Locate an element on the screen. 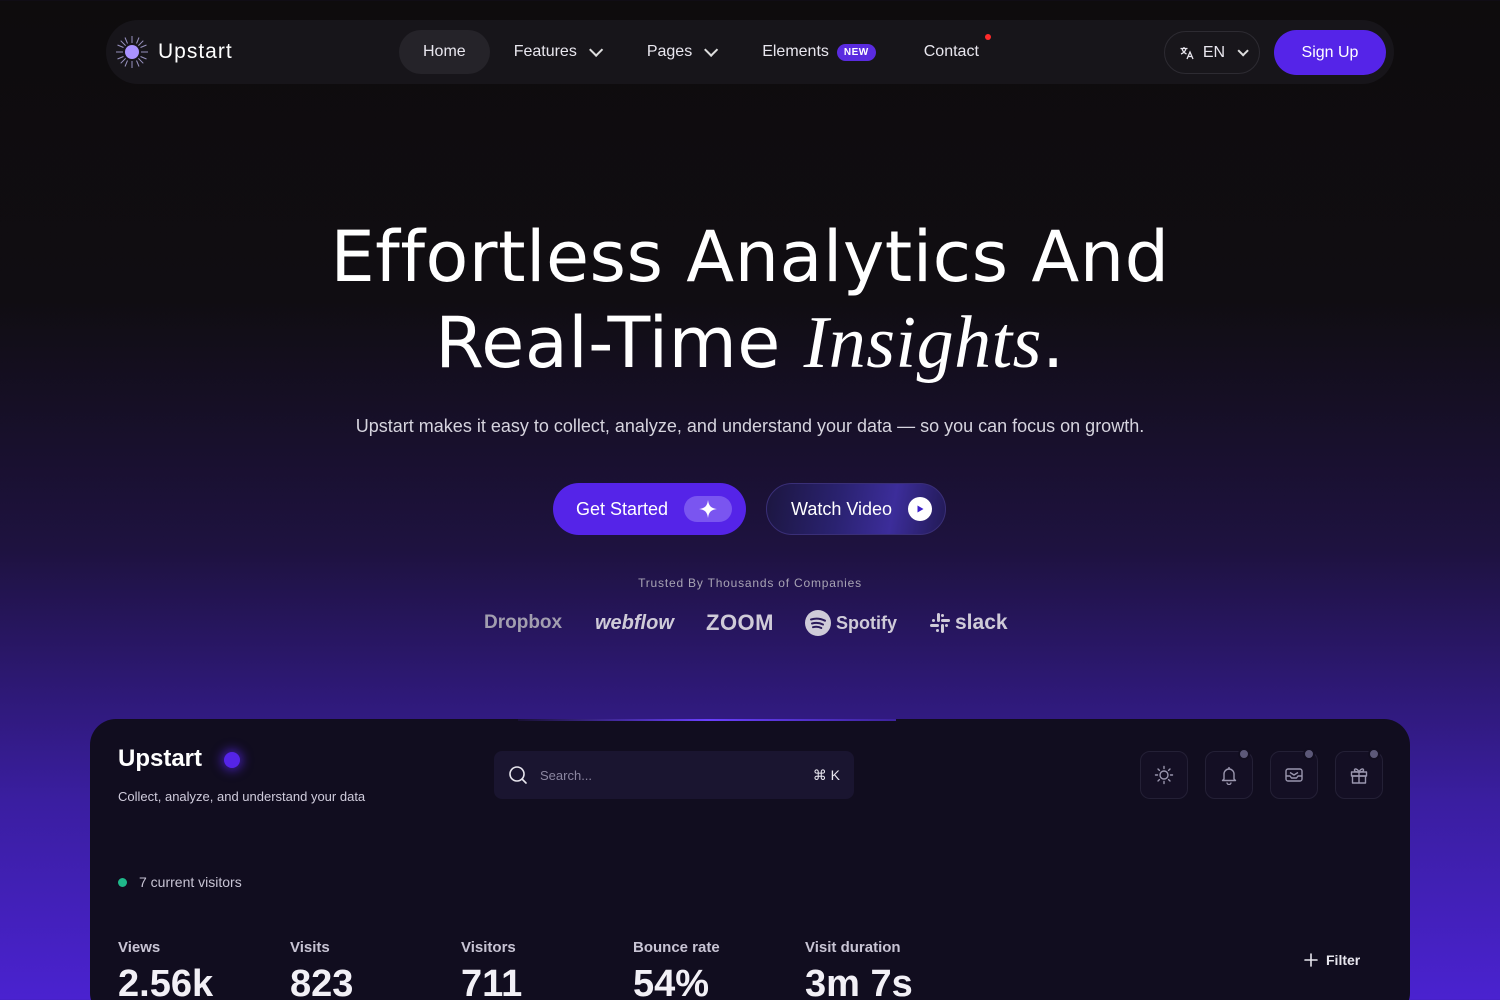  language-selector: EN is located at coordinates (1212, 52).